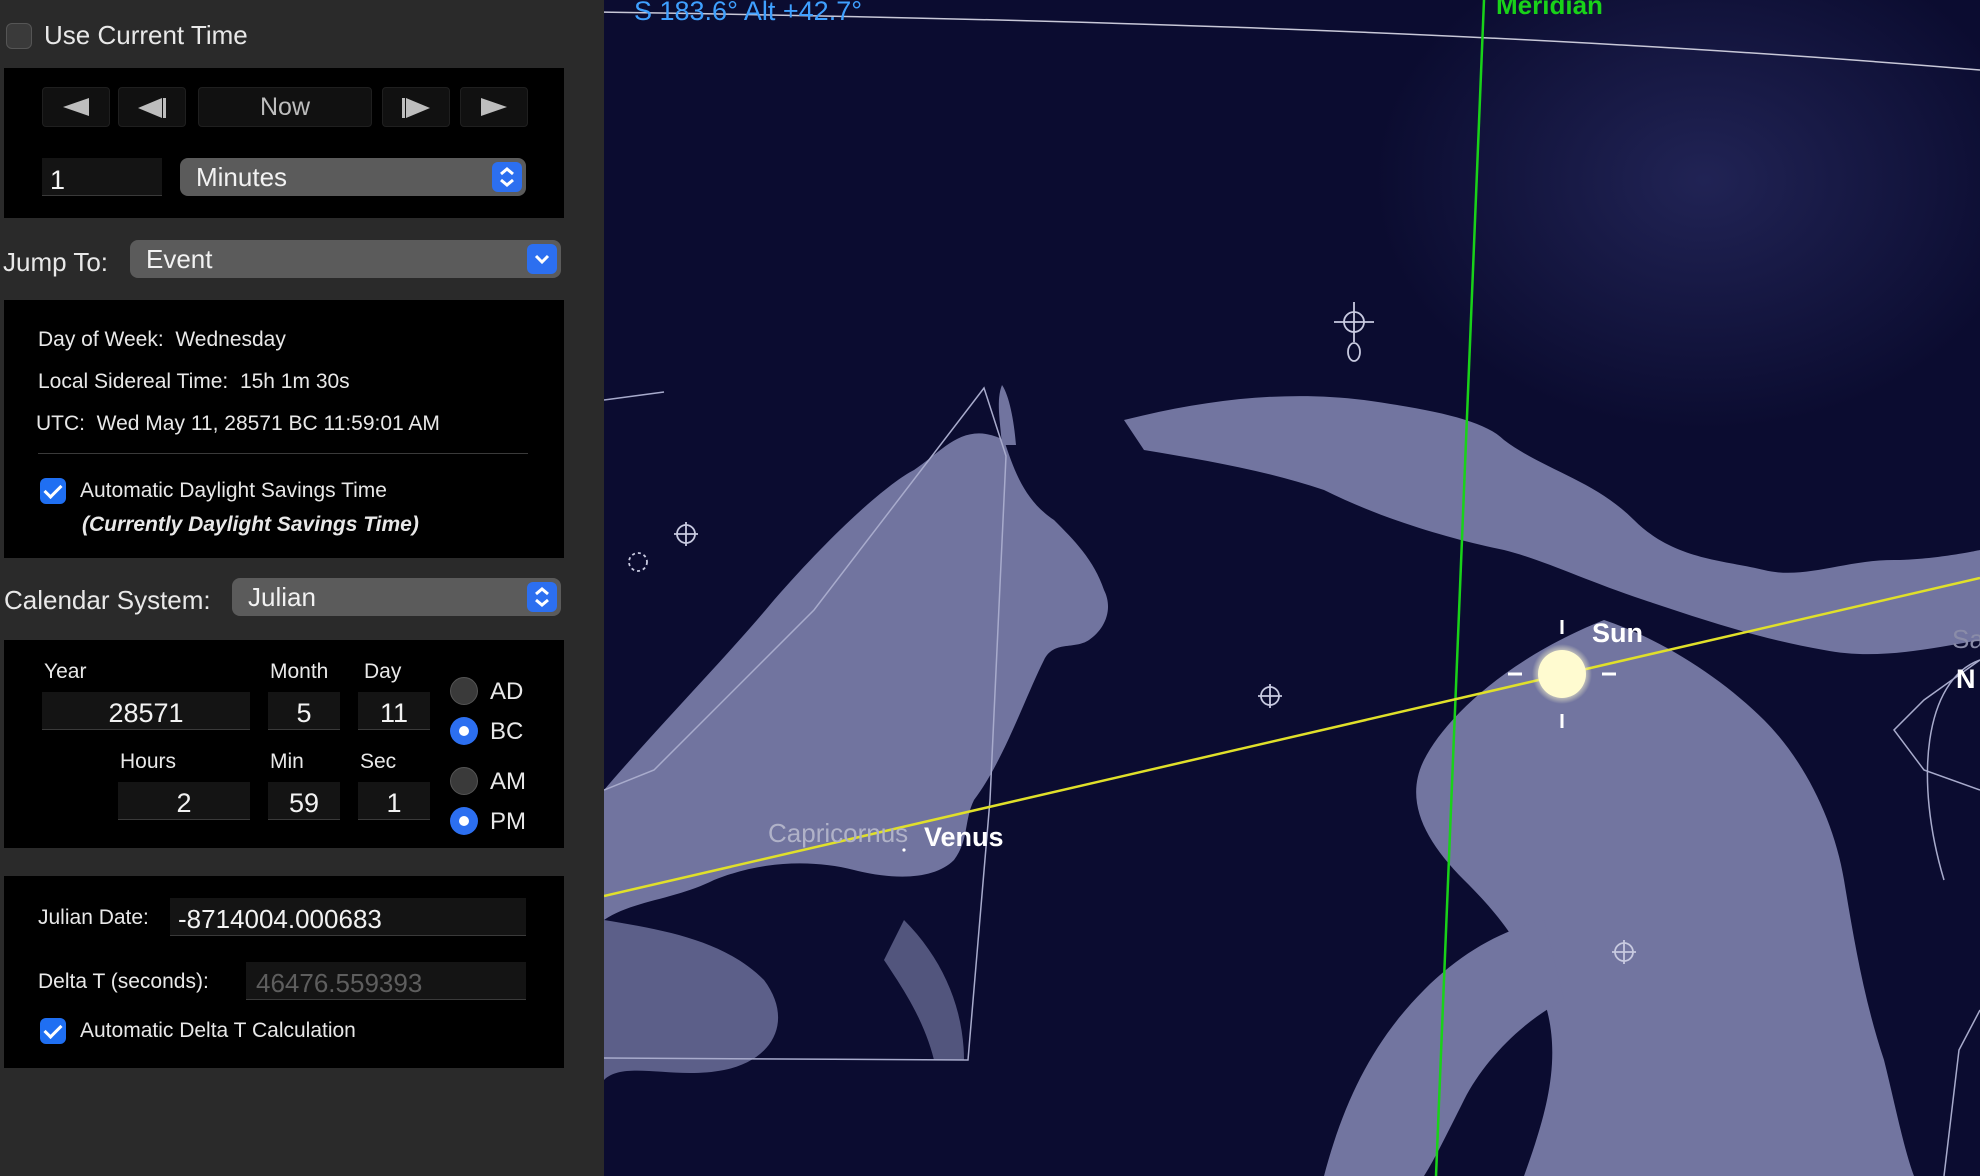  What do you see at coordinates (294, 381) in the screenshot?
I see `sidereal-time-value: 15h 1m 30s` at bounding box center [294, 381].